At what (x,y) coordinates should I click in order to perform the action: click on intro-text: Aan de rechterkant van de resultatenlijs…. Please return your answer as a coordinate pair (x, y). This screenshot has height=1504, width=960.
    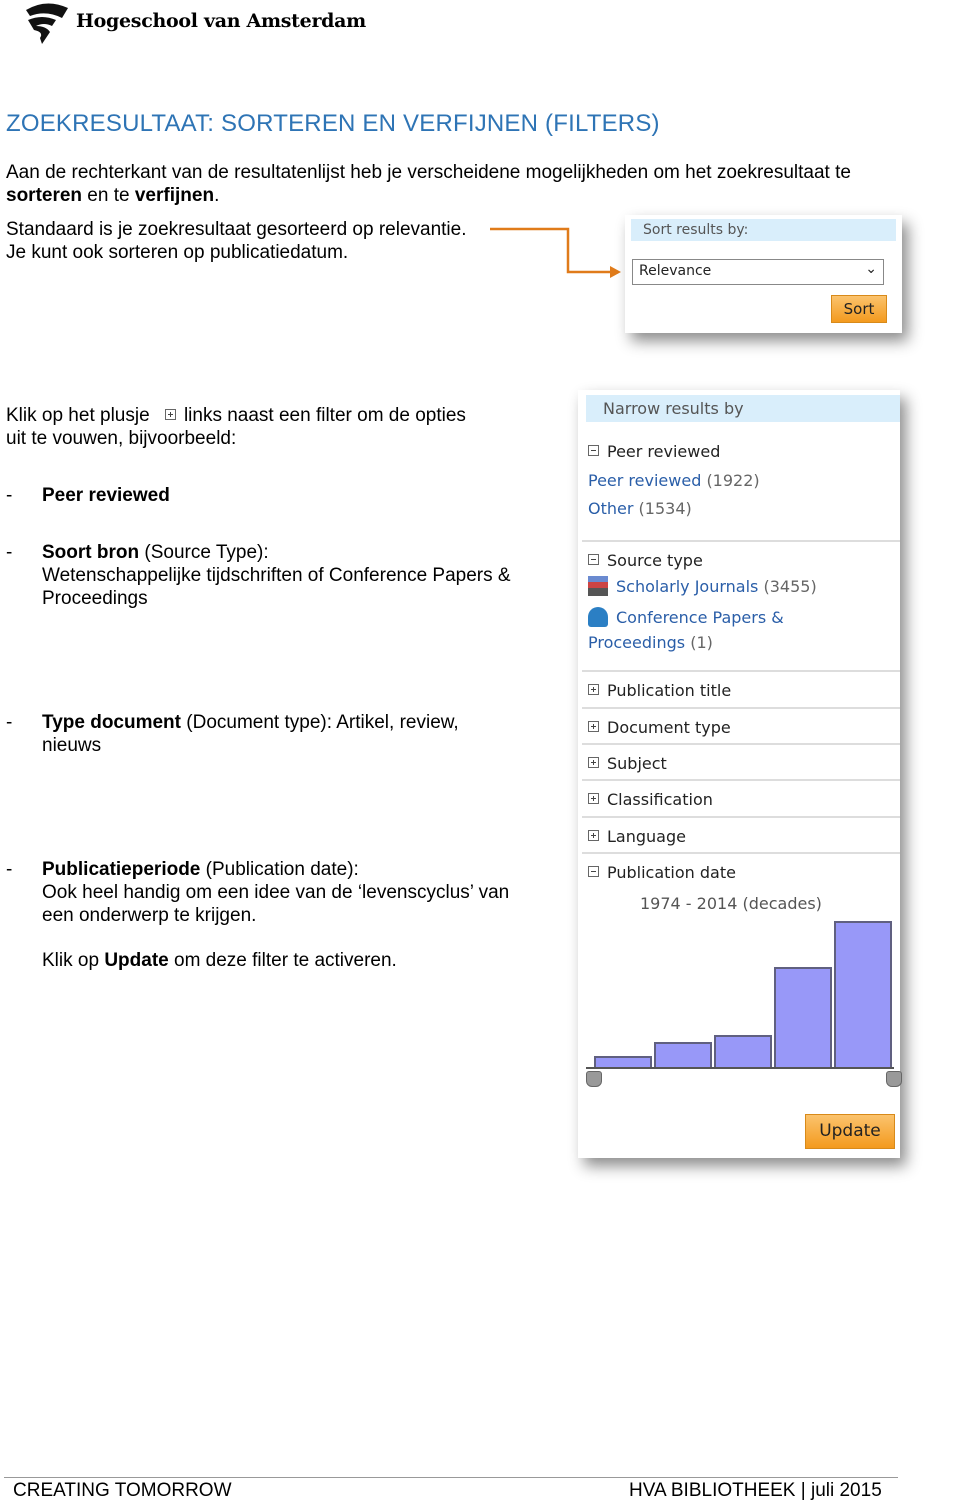
    Looking at the image, I should click on (428, 184).